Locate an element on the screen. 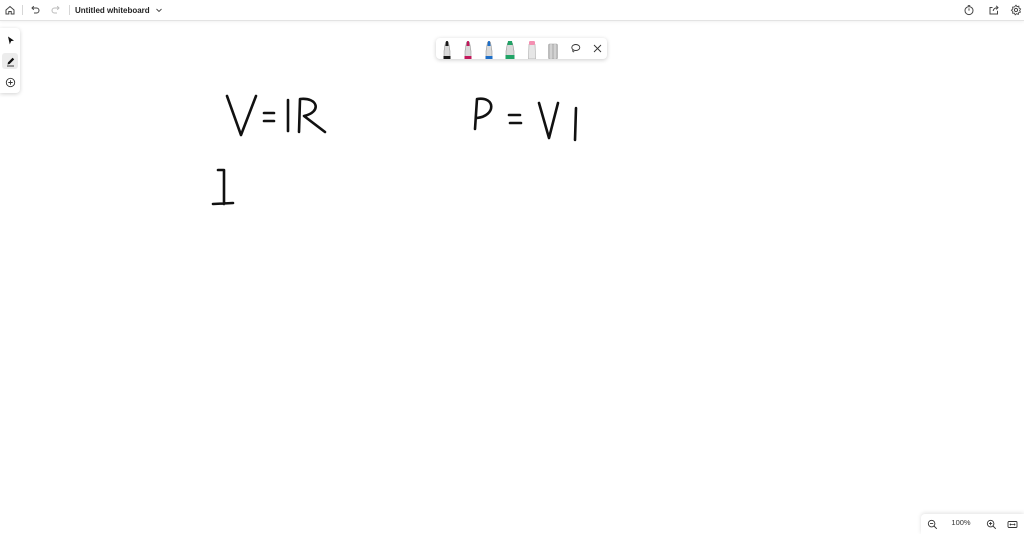 This screenshot has width=1024, height=534. undo-button is located at coordinates (35, 10).